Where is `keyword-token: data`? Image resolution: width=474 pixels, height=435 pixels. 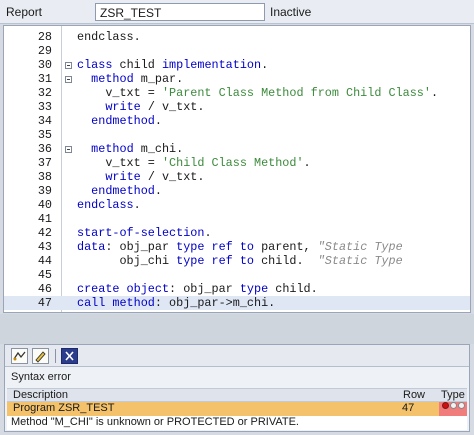 keyword-token: data is located at coordinates (91, 247).